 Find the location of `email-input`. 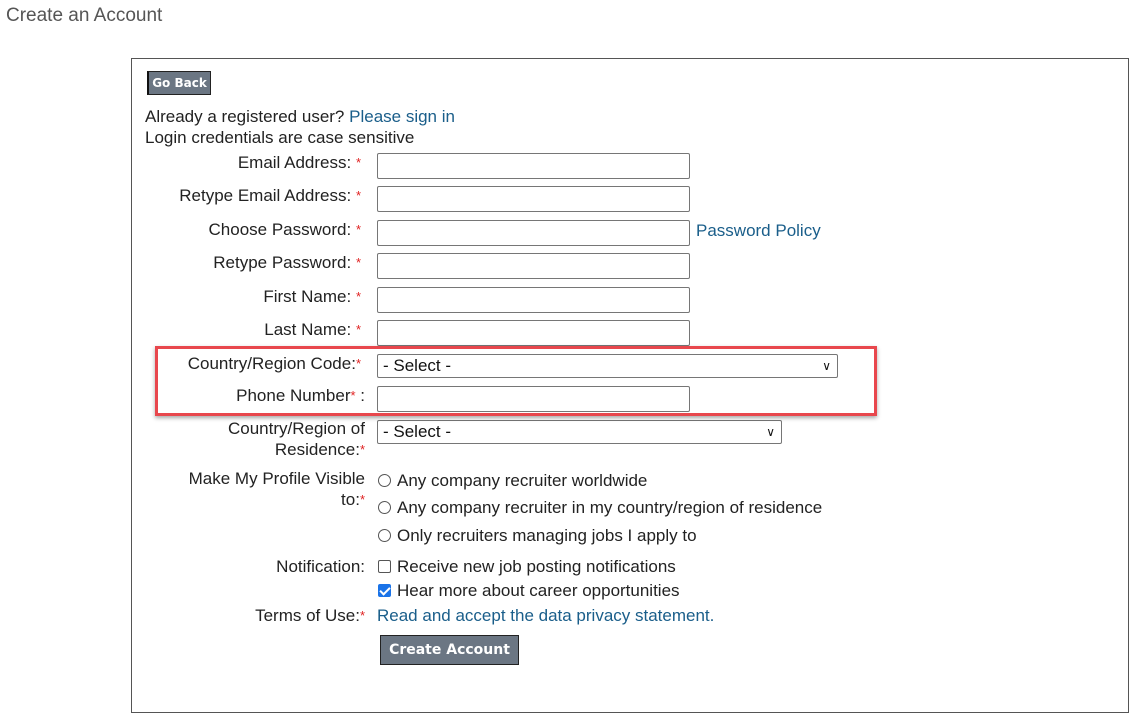

email-input is located at coordinates (533, 166).